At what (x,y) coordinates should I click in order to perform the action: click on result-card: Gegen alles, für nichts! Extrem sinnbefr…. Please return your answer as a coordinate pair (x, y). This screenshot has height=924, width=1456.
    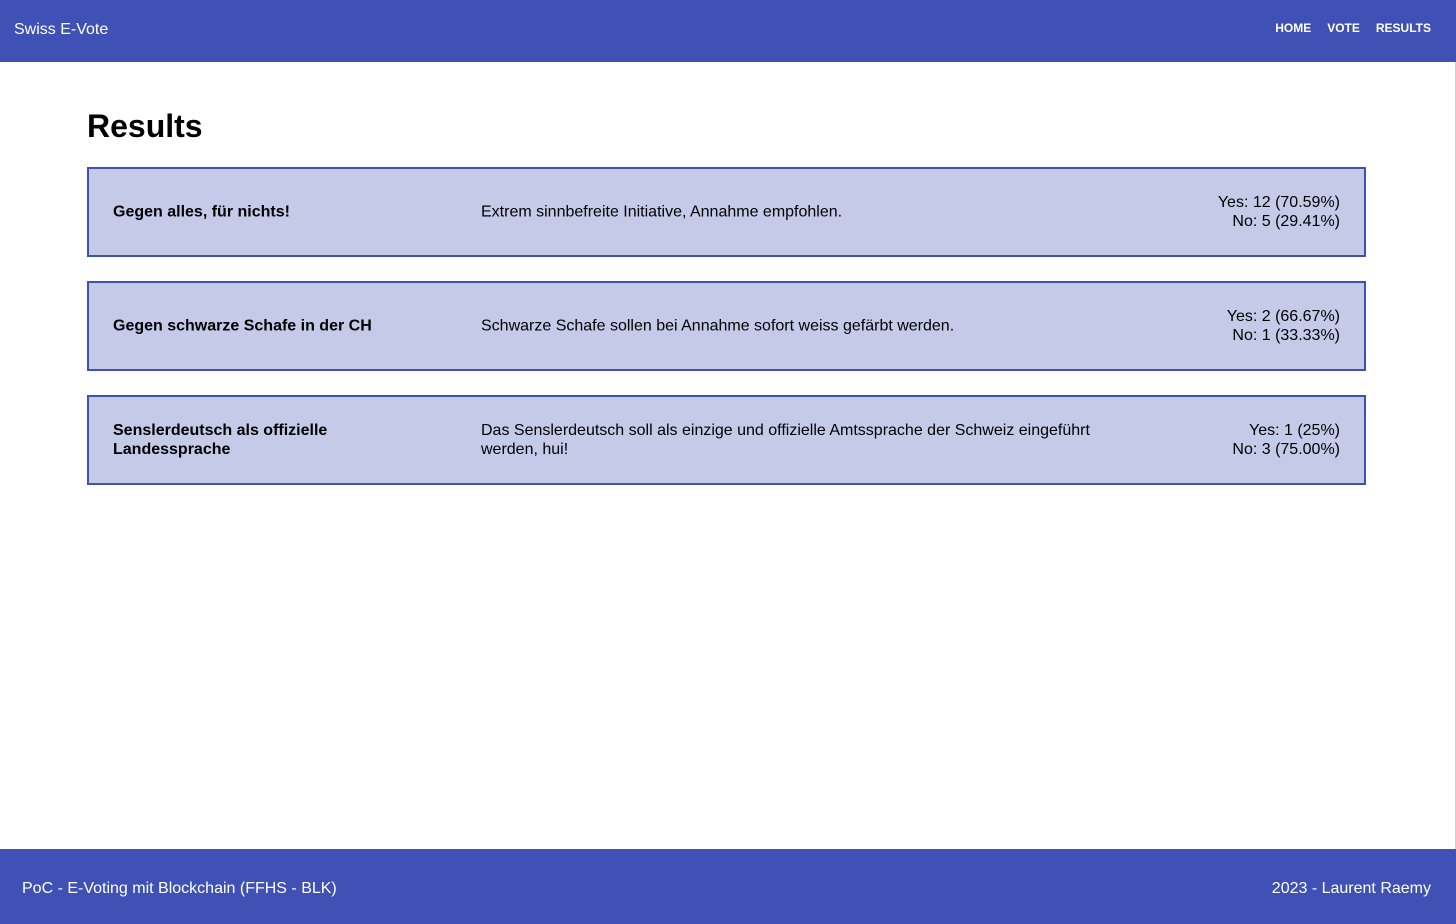
    Looking at the image, I should click on (726, 212).